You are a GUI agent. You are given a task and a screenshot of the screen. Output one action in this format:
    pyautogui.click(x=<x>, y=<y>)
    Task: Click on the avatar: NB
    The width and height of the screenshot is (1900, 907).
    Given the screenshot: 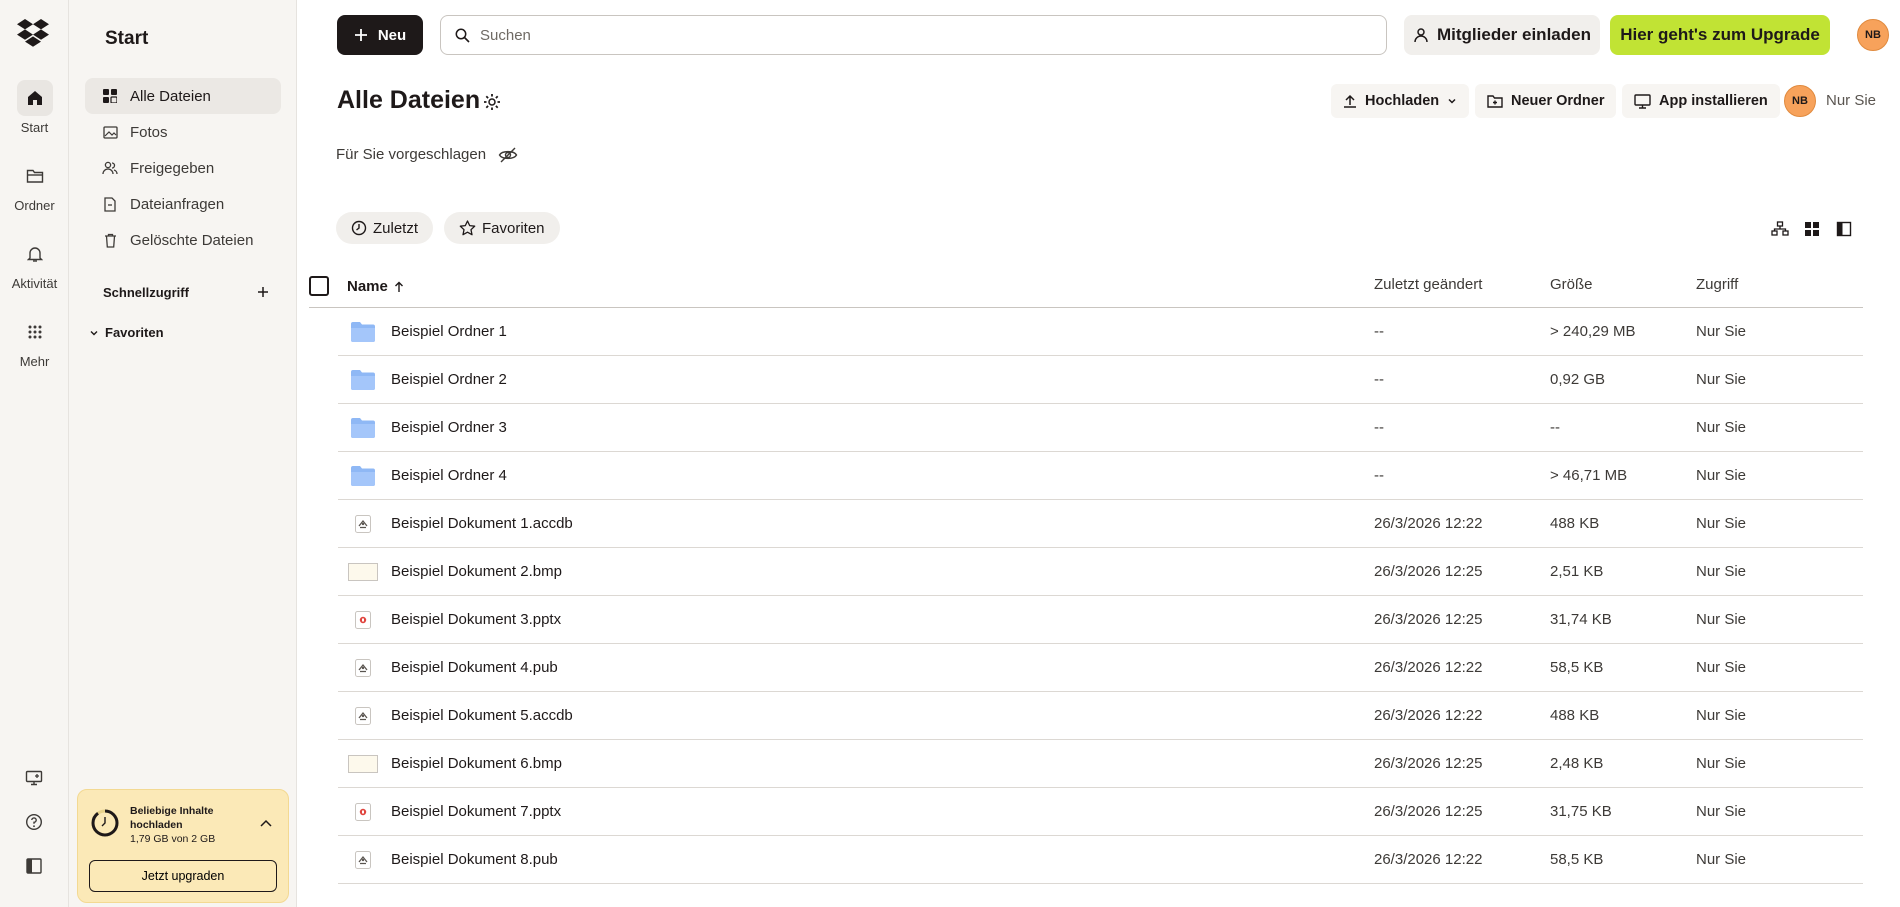 What is the action you would take?
    pyautogui.click(x=1873, y=35)
    